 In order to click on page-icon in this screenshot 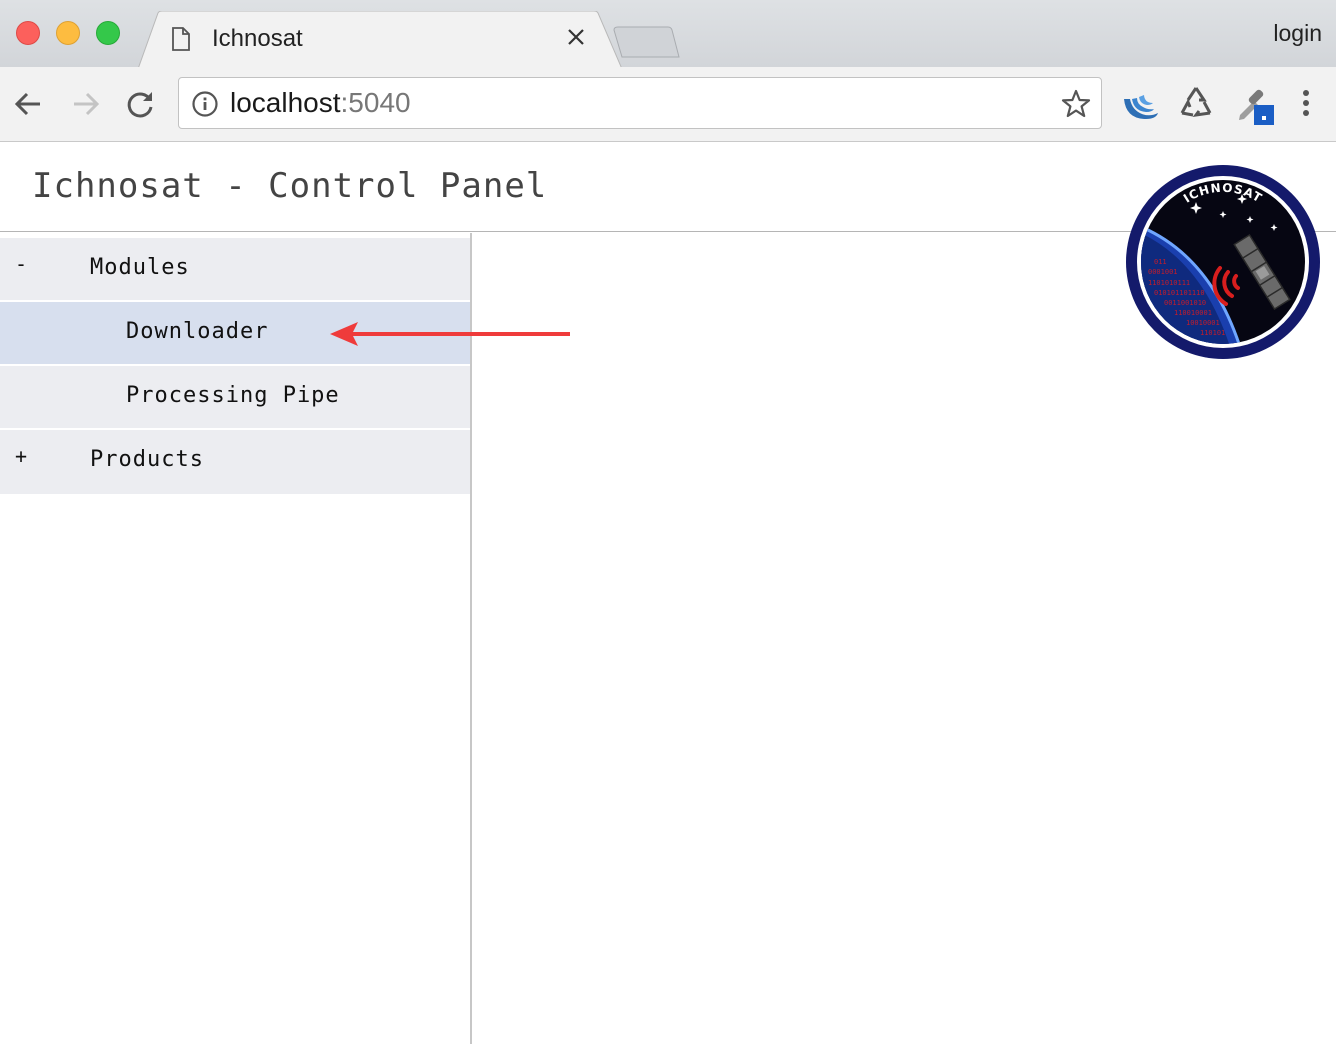, I will do `click(181, 41)`.